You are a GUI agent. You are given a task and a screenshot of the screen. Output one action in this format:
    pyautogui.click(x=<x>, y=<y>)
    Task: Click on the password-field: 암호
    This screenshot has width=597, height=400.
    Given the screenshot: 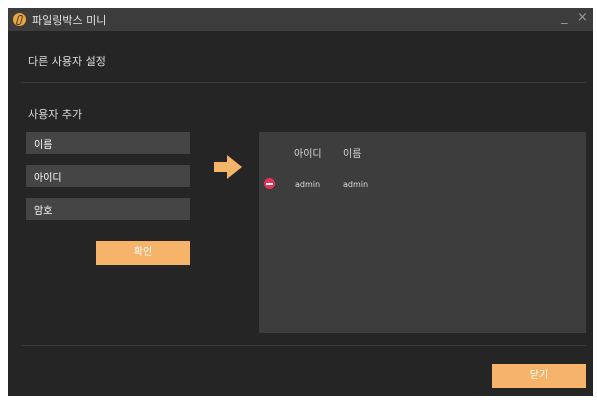 What is the action you would take?
    pyautogui.click(x=108, y=209)
    